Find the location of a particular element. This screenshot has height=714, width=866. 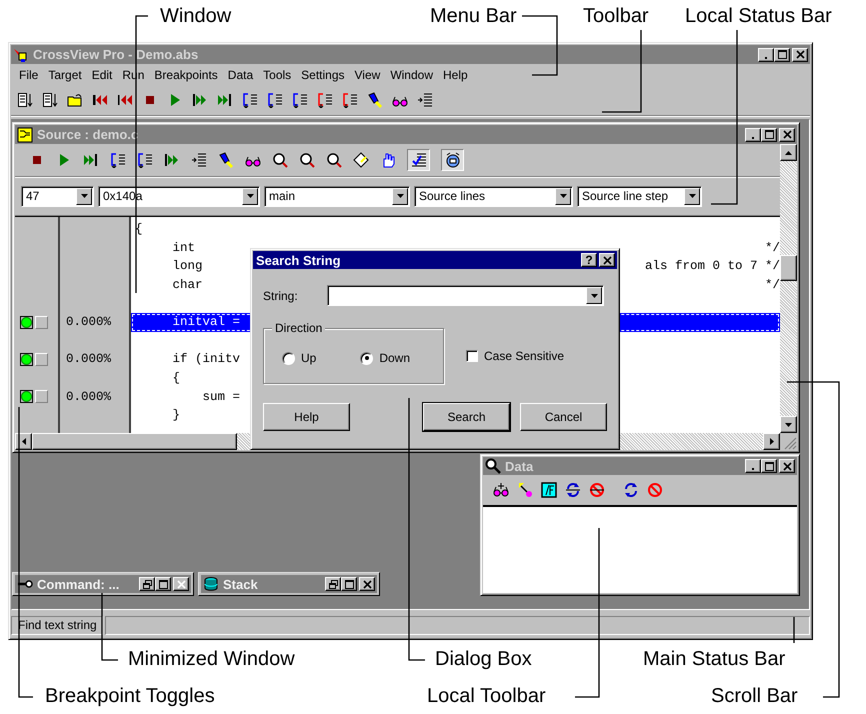

rewind-icon is located at coordinates (125, 100).